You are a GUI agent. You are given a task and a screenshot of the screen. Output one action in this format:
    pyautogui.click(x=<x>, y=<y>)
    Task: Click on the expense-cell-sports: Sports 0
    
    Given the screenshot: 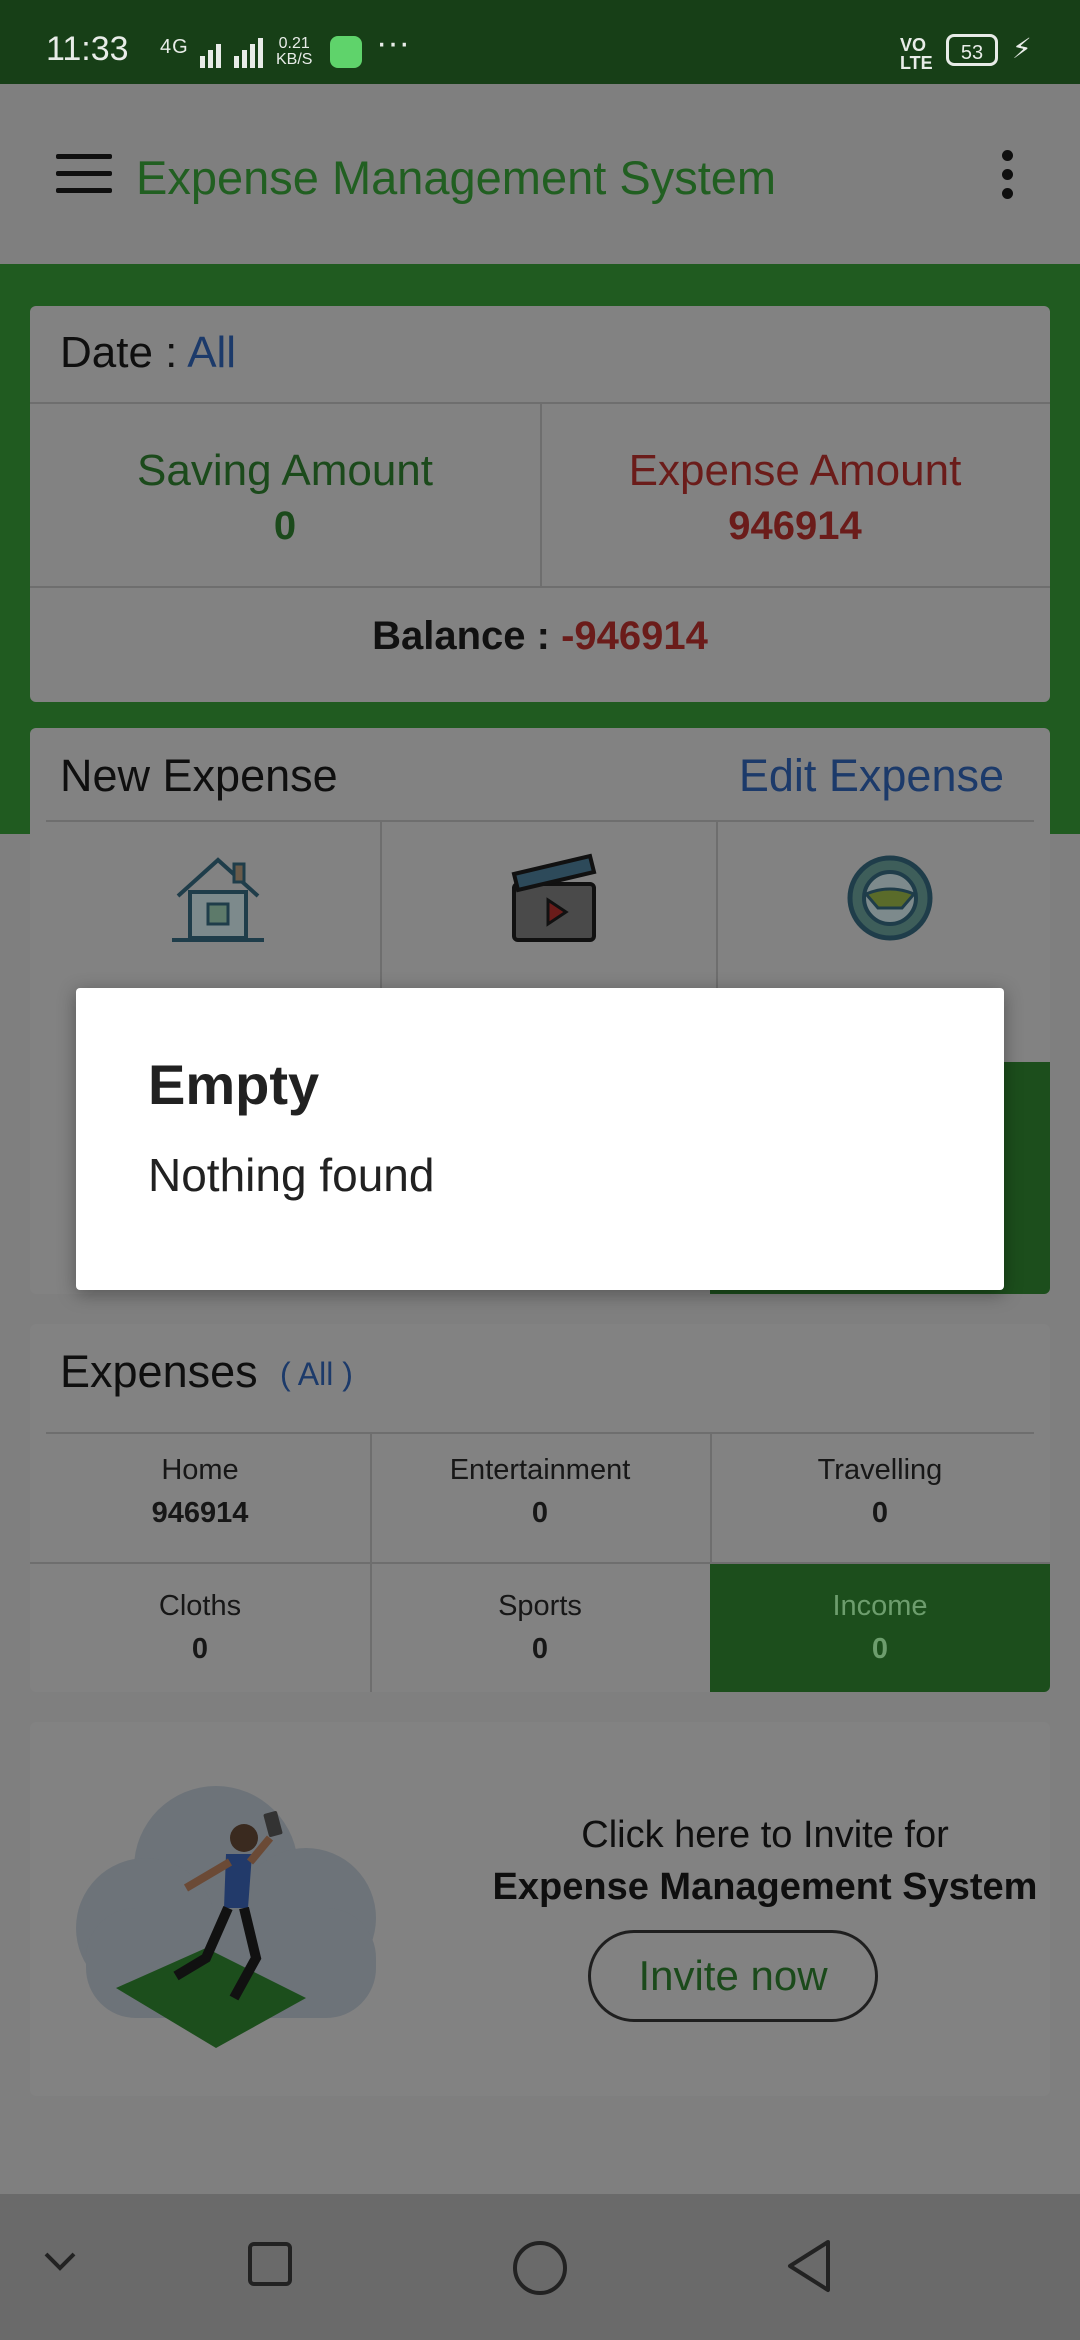 What is the action you would take?
    pyautogui.click(x=540, y=1628)
    